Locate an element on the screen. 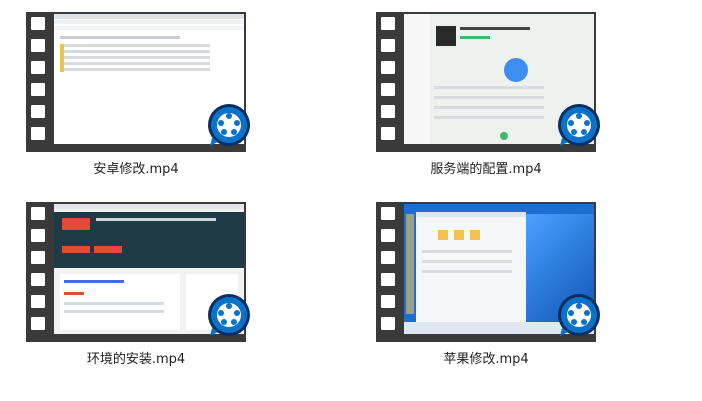 This screenshot has width=702, height=401. file-name: 苹果修改.mp4 is located at coordinates (486, 359).